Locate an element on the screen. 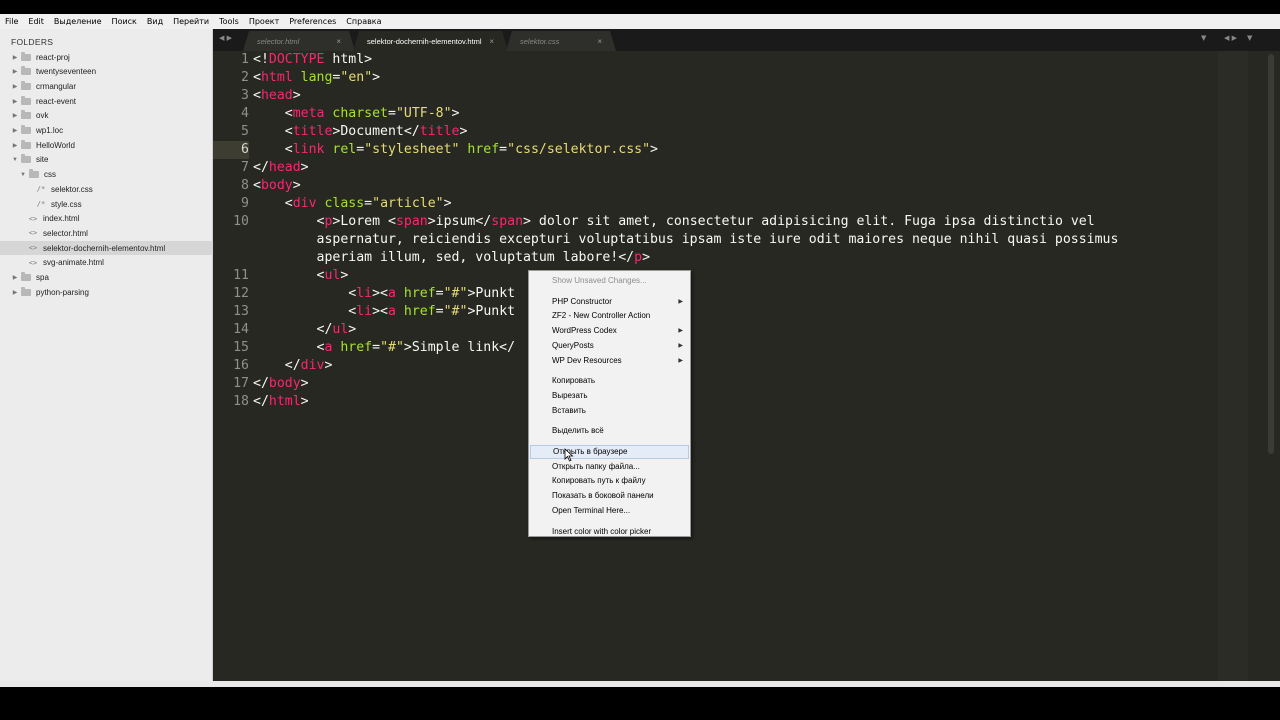 This screenshot has height=720, width=1280. context-menu-item: Выделить всё is located at coordinates (609, 431).